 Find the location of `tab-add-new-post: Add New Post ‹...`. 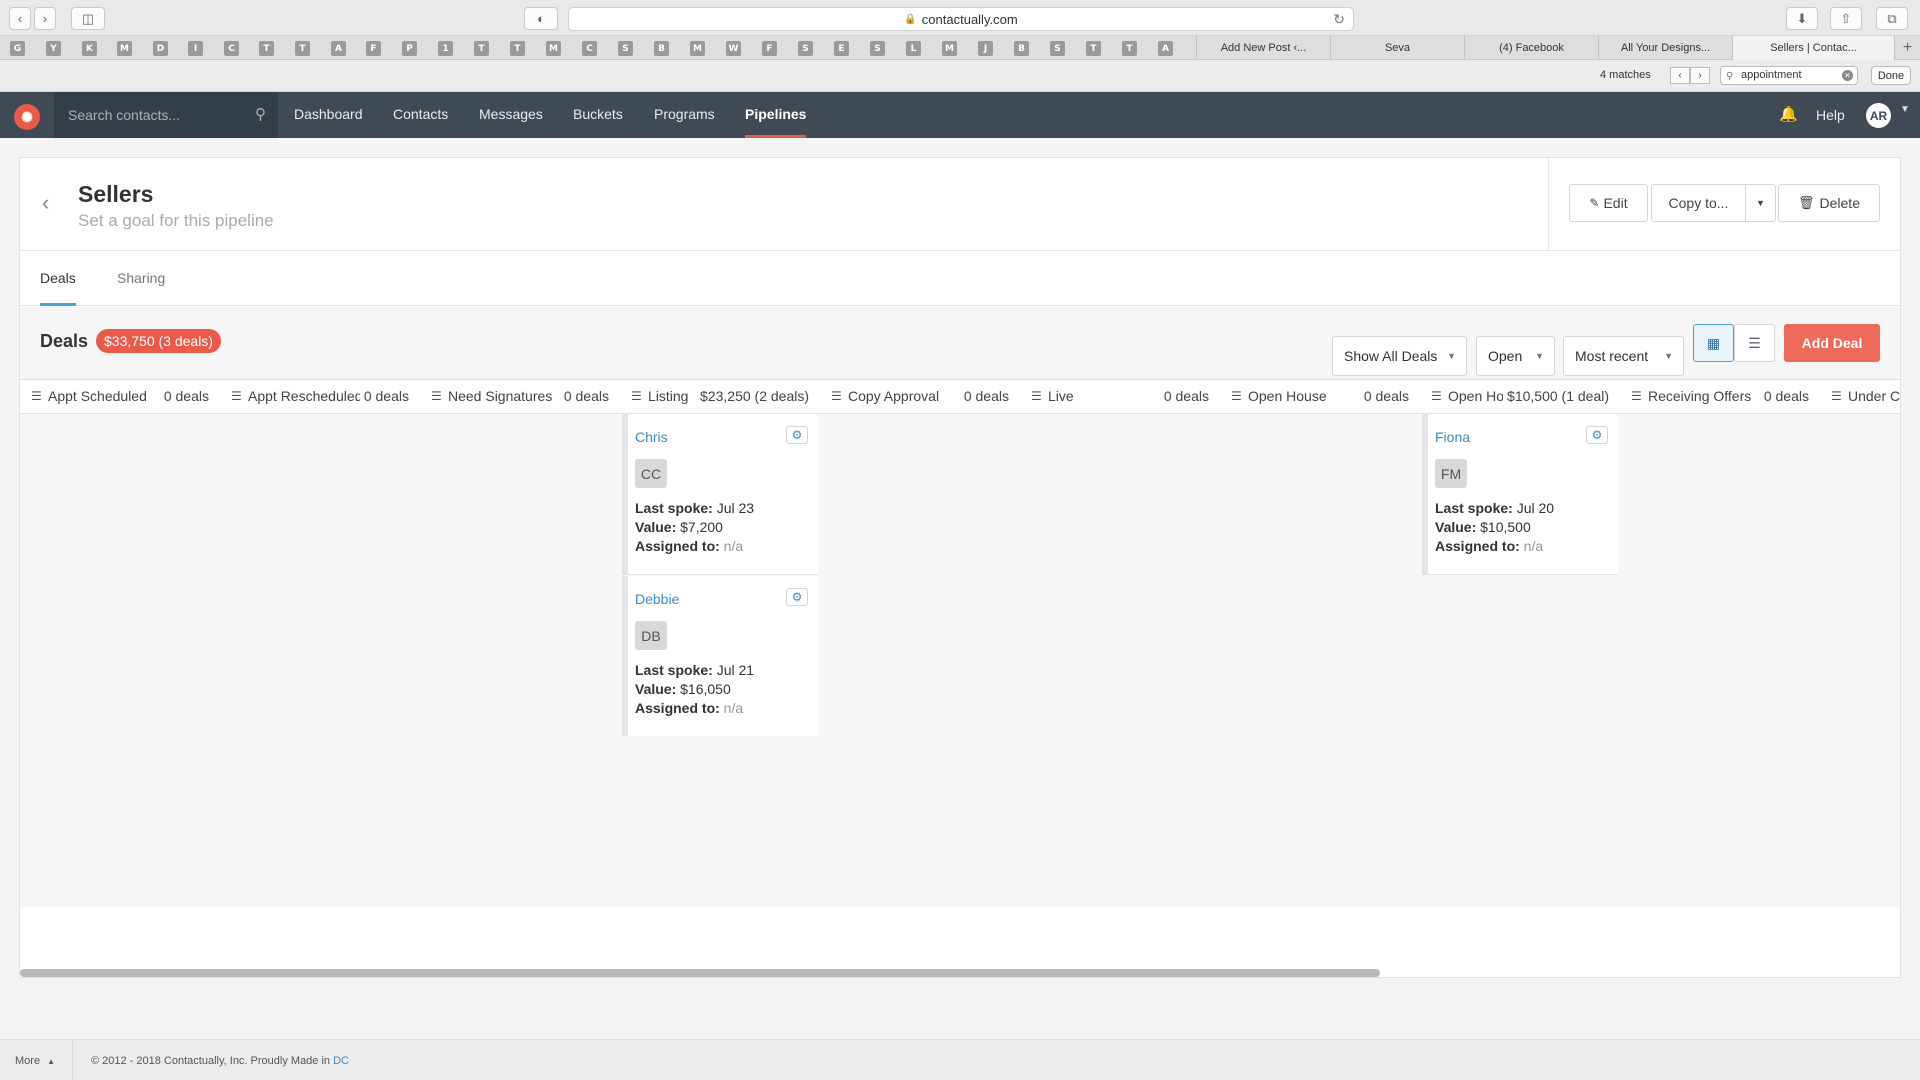

tab-add-new-post: Add New Post ‹... is located at coordinates (1263, 48).